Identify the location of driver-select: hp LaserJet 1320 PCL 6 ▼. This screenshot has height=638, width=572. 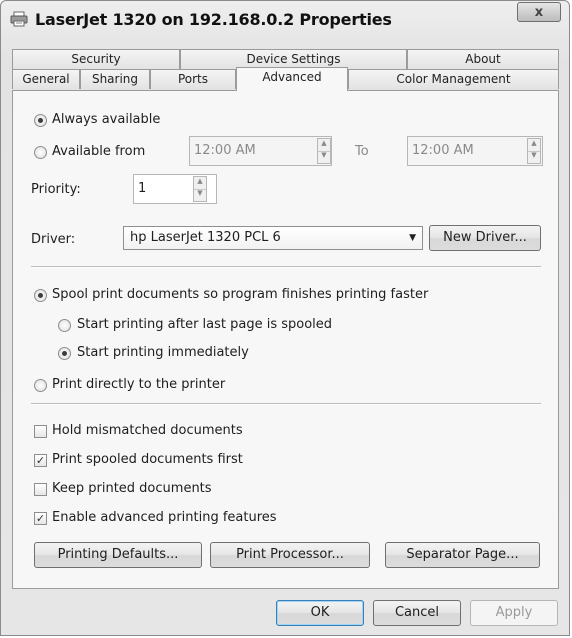
(273, 238).